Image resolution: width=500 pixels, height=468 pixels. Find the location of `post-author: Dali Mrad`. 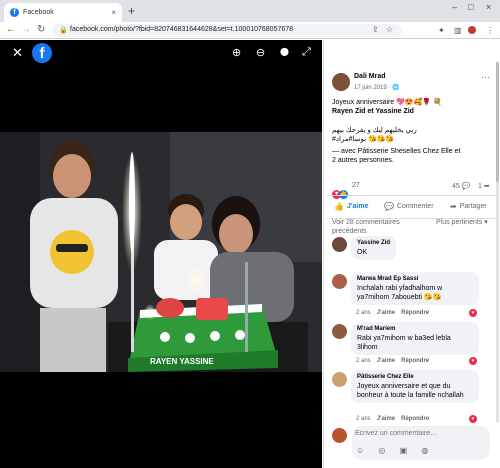

post-author: Dali Mrad is located at coordinates (370, 76).